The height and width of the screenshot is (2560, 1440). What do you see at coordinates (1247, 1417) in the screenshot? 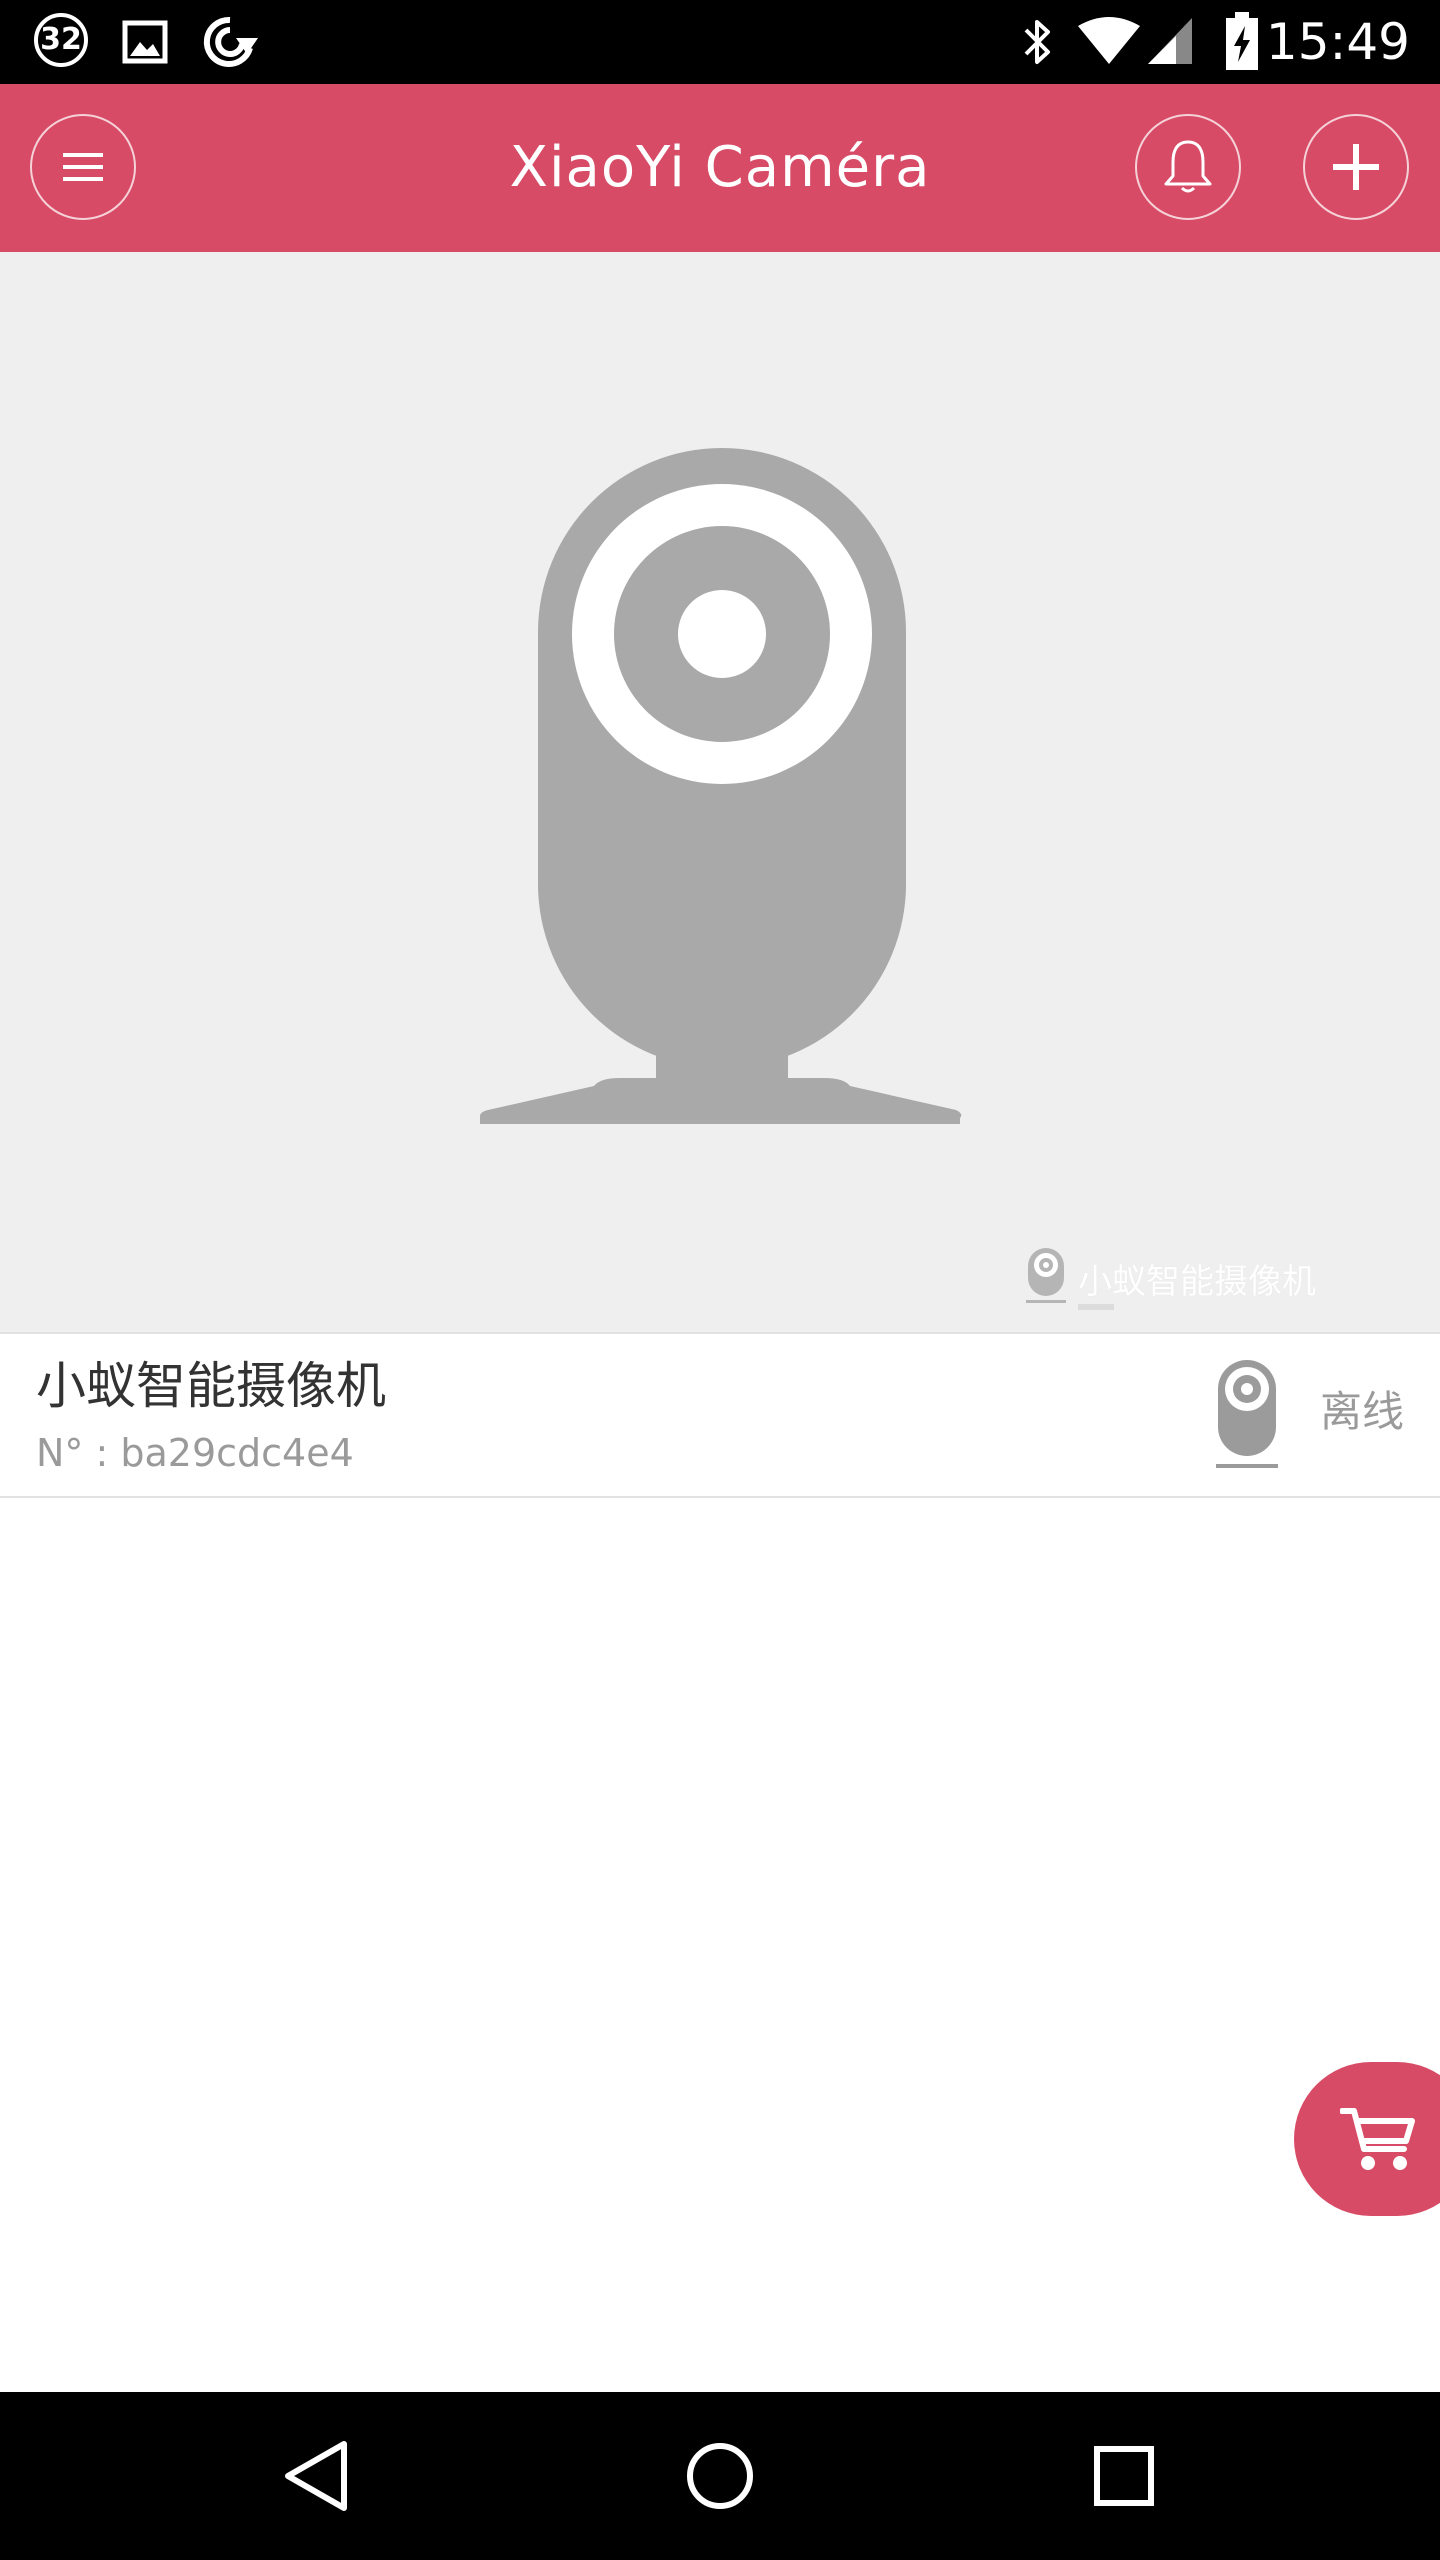
I see `camera-thumbnail-icon` at bounding box center [1247, 1417].